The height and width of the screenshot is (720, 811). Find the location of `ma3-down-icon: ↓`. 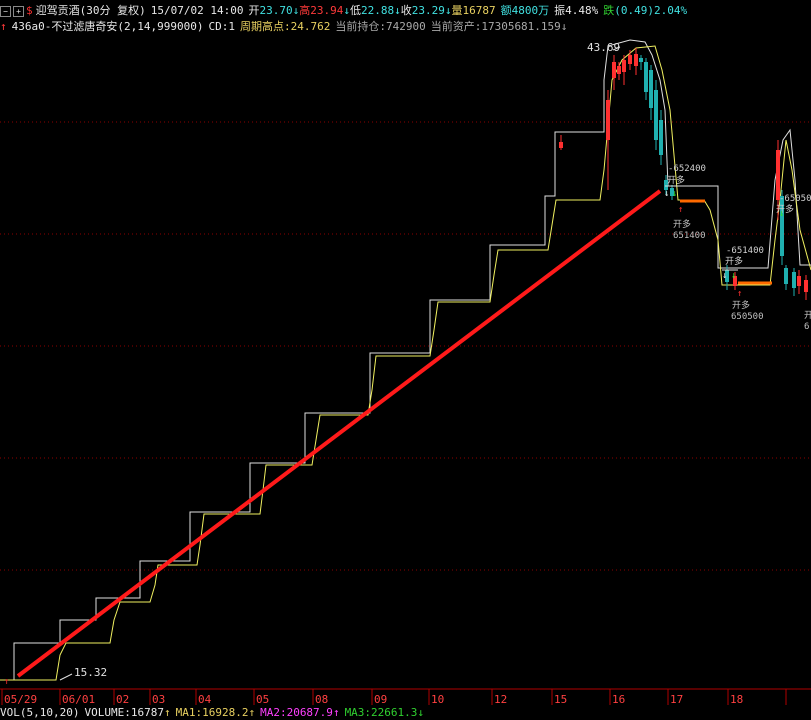

ma3-down-icon: ↓ is located at coordinates (421, 712).